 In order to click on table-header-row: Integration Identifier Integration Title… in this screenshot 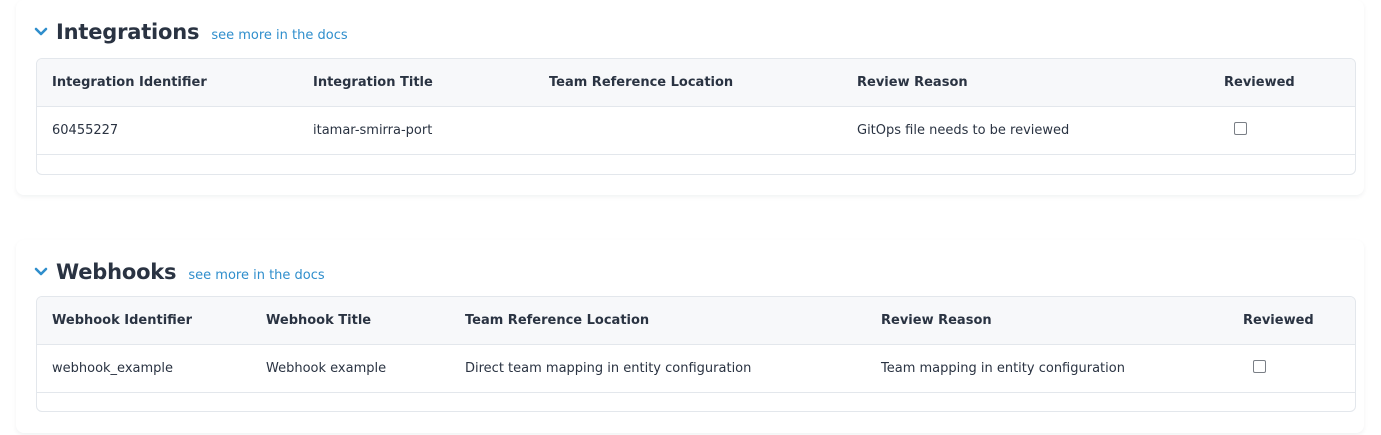, I will do `click(696, 83)`.